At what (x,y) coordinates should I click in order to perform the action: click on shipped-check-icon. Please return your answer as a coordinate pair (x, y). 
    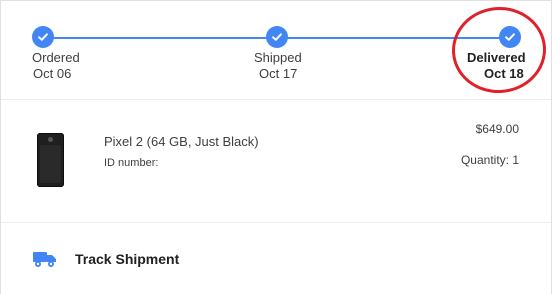
    Looking at the image, I should click on (277, 37).